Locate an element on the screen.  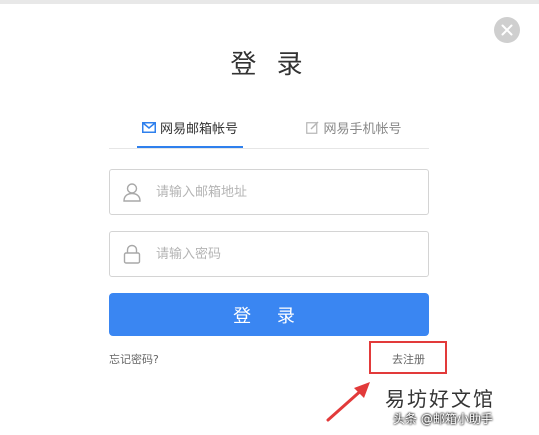
password-field is located at coordinates (269, 254).